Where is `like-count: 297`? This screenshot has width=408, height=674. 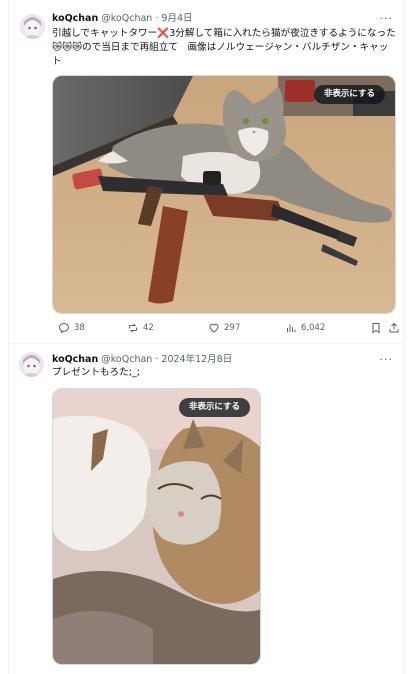 like-count: 297 is located at coordinates (232, 328).